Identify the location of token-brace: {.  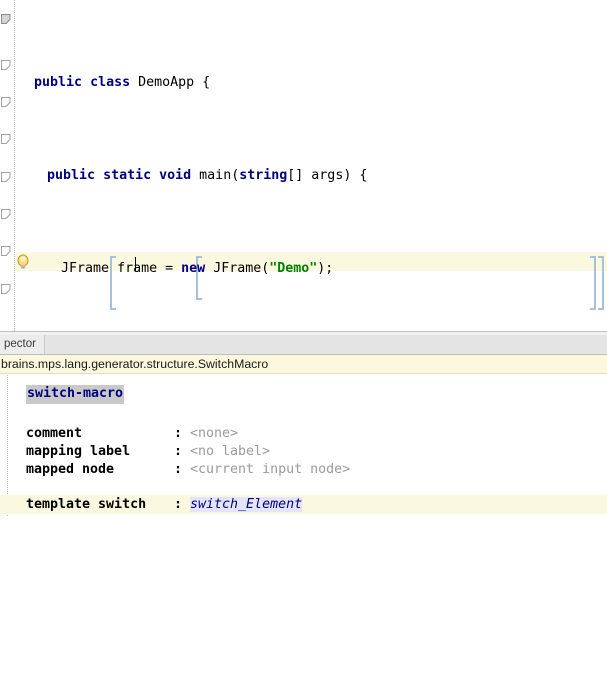
(206, 83).